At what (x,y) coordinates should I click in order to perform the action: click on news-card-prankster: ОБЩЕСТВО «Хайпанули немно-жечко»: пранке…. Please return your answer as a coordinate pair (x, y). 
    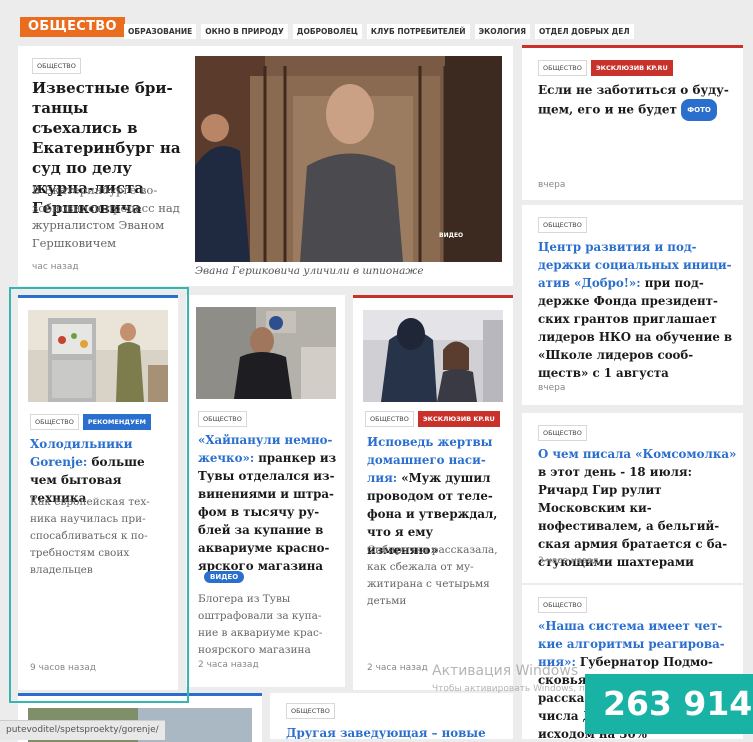
    Looking at the image, I should click on (265, 491).